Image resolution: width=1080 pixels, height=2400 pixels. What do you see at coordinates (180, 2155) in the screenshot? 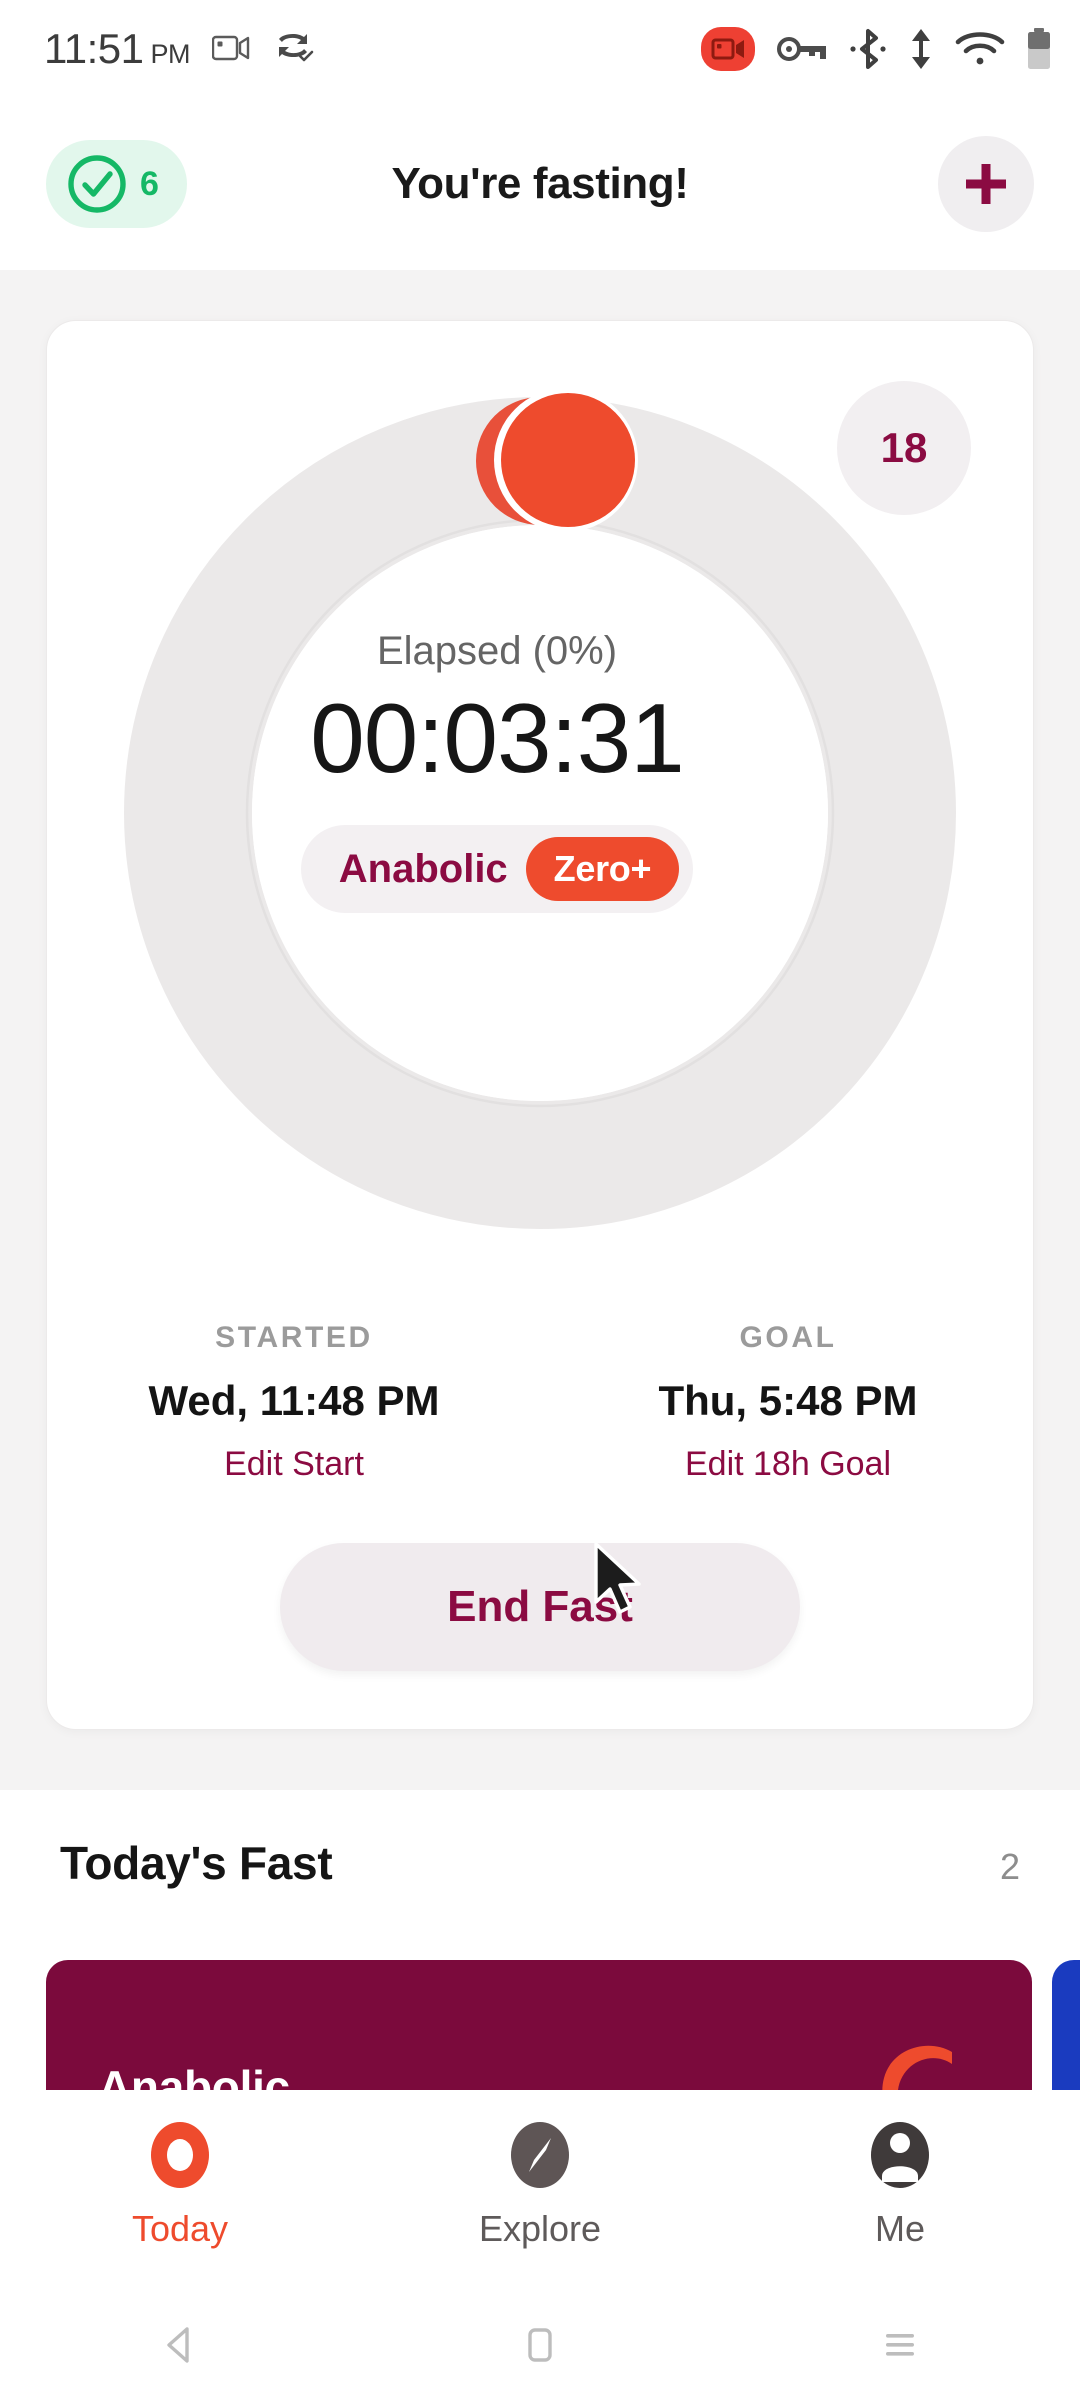
I see `ring-icon` at bounding box center [180, 2155].